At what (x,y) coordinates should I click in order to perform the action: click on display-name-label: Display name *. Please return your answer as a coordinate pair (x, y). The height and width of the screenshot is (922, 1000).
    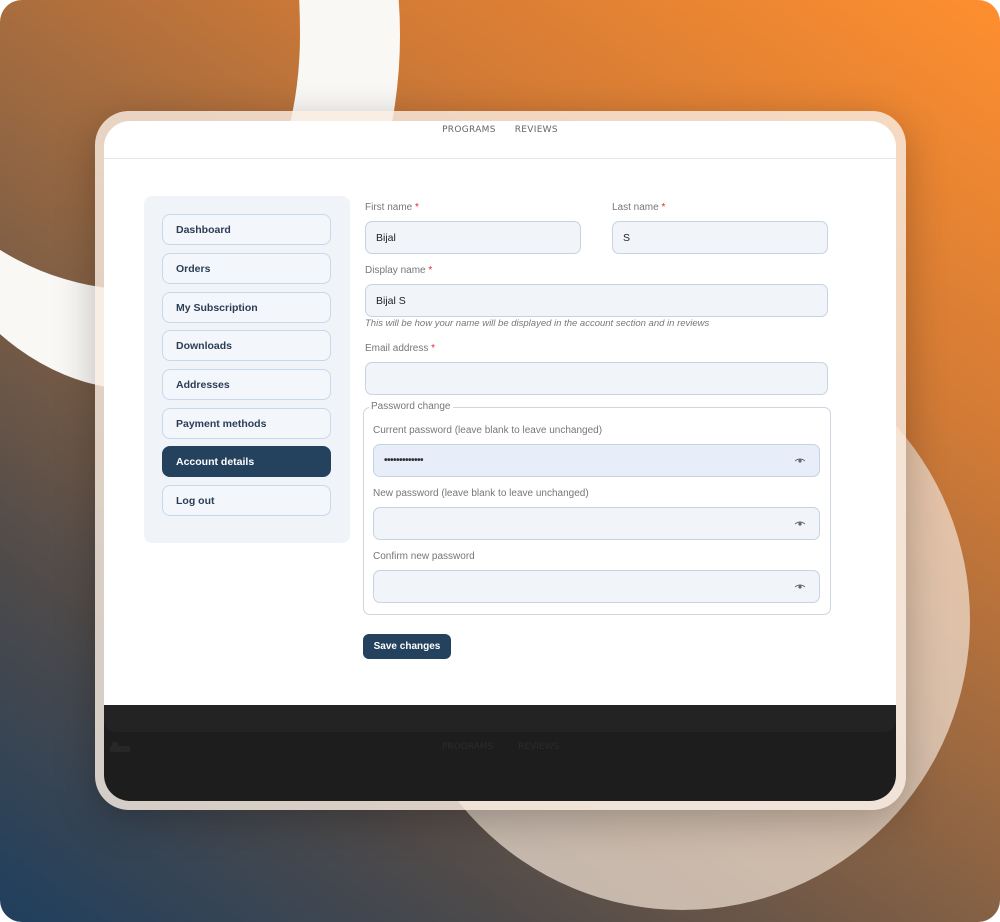
    Looking at the image, I should click on (399, 270).